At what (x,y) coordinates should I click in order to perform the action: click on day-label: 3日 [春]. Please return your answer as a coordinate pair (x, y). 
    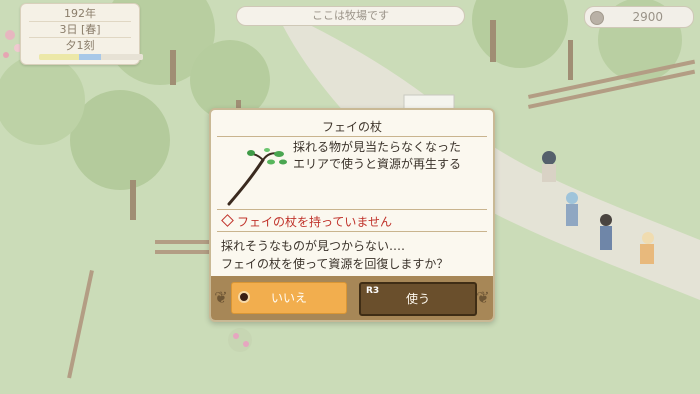
    Looking at the image, I should click on (80, 29).